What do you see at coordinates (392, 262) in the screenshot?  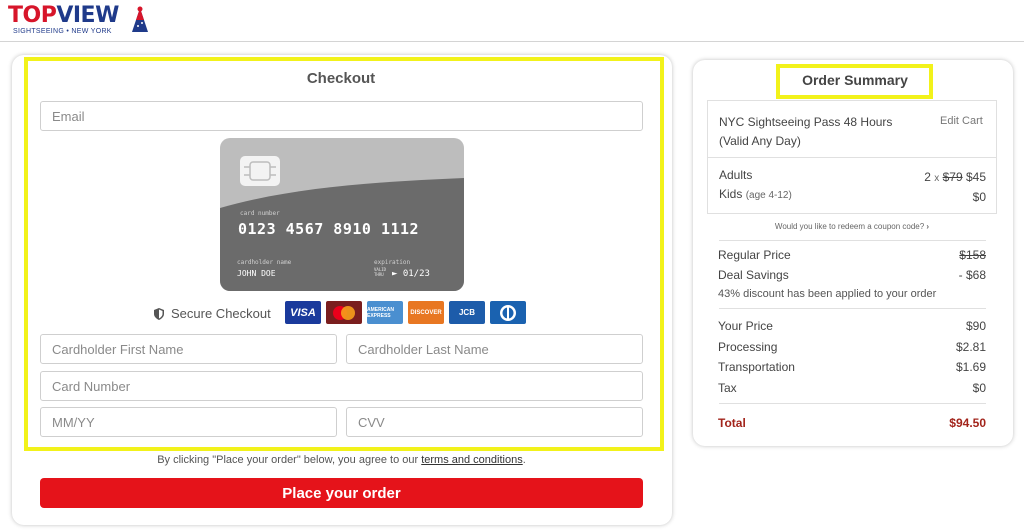 I see `expiration-label: expiration` at bounding box center [392, 262].